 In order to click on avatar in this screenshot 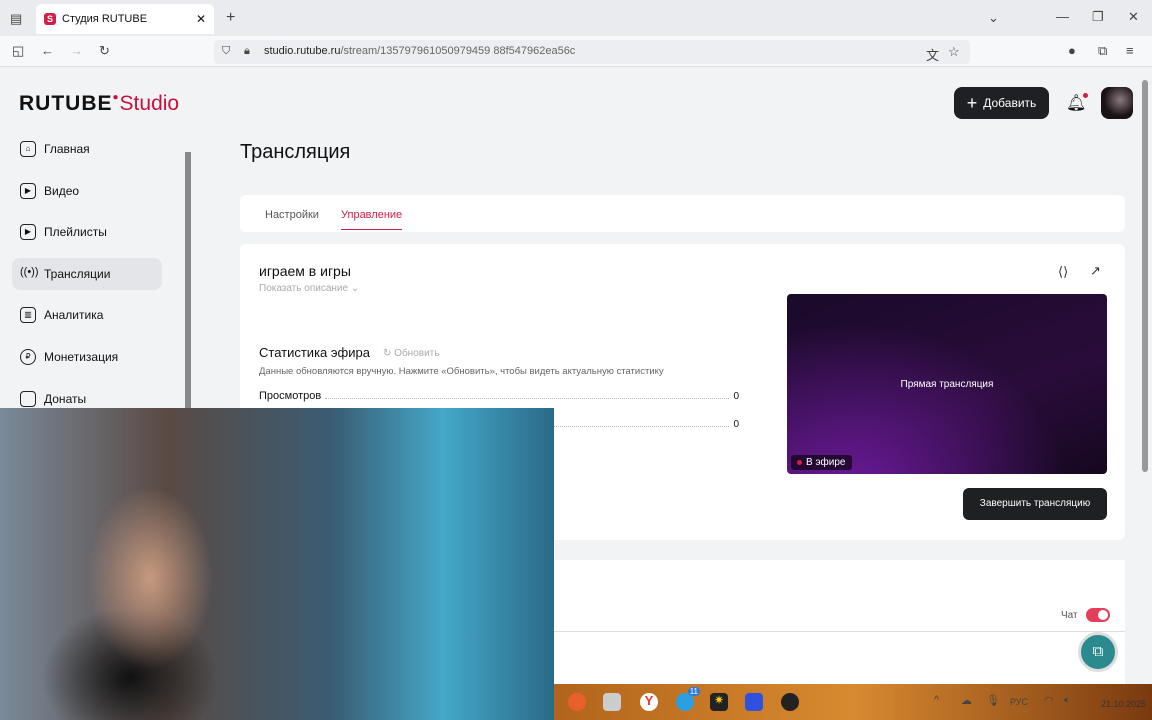, I will do `click(1117, 103)`.